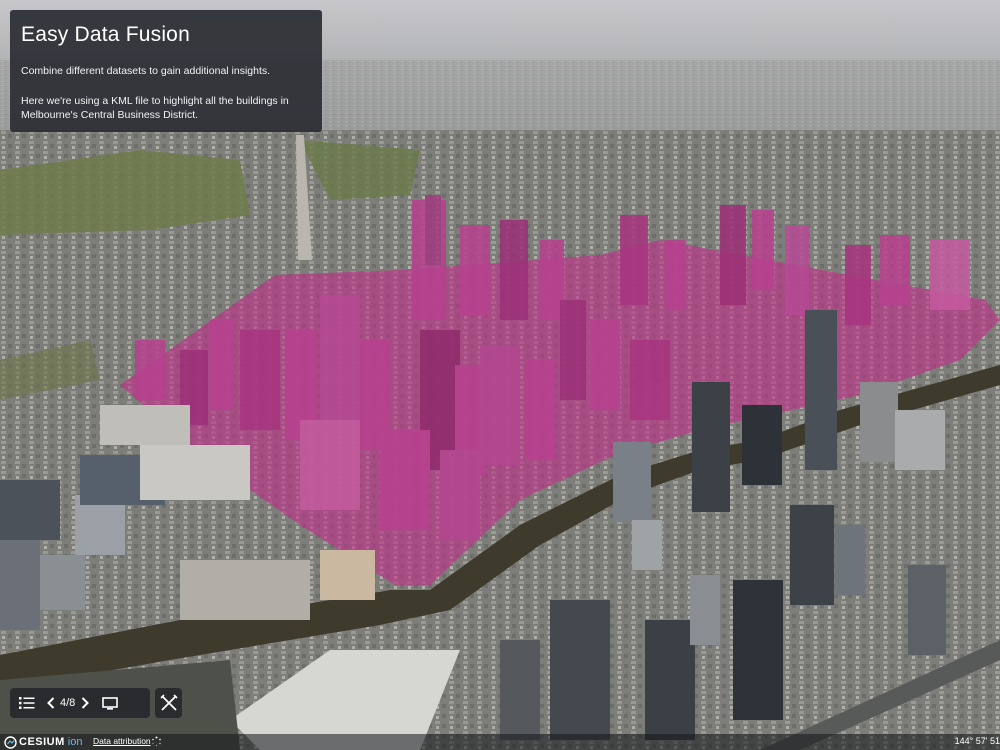  Describe the element at coordinates (105, 34) in the screenshot. I see `panel-title: Easy Data Fusion` at that location.